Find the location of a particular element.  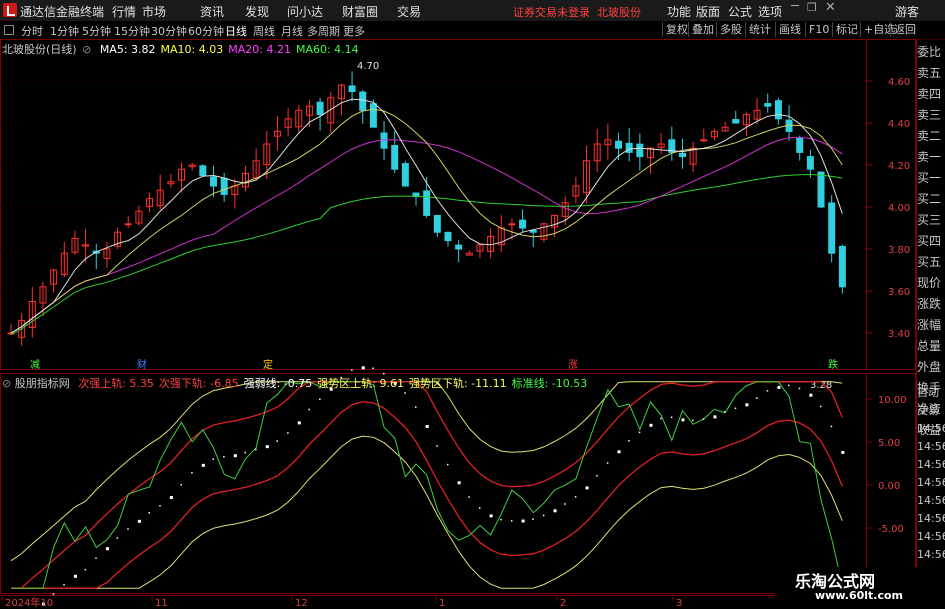

price-tick-label: 3.40 is located at coordinates (899, 334).